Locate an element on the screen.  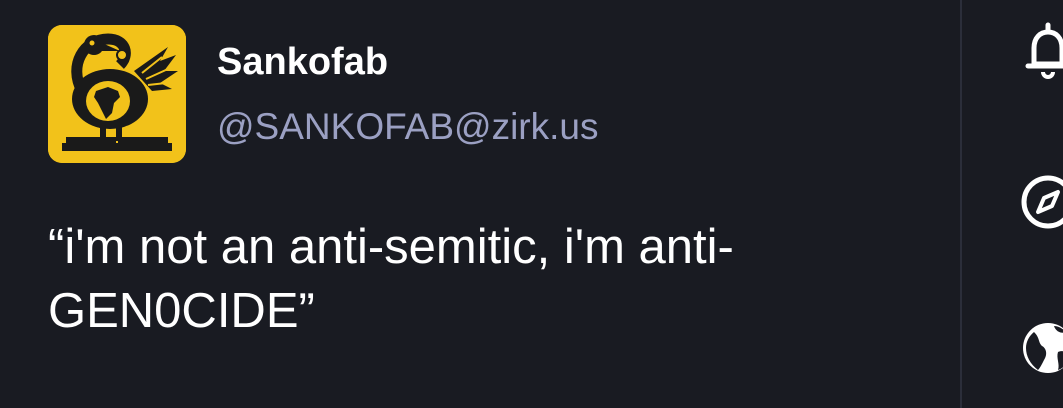
sankofa-bird-logo is located at coordinates (117, 94).